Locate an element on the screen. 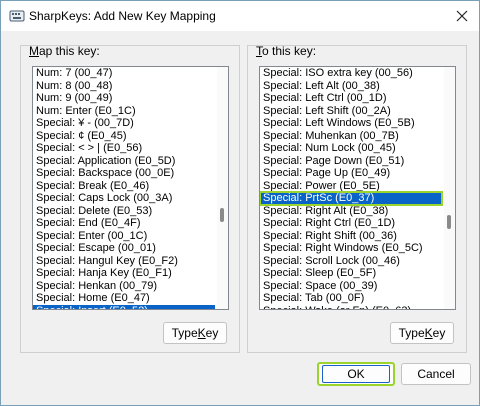 The width and height of the screenshot is (480, 406). list-item: Special: Caps Lock (00_3A) is located at coordinates (124, 198).